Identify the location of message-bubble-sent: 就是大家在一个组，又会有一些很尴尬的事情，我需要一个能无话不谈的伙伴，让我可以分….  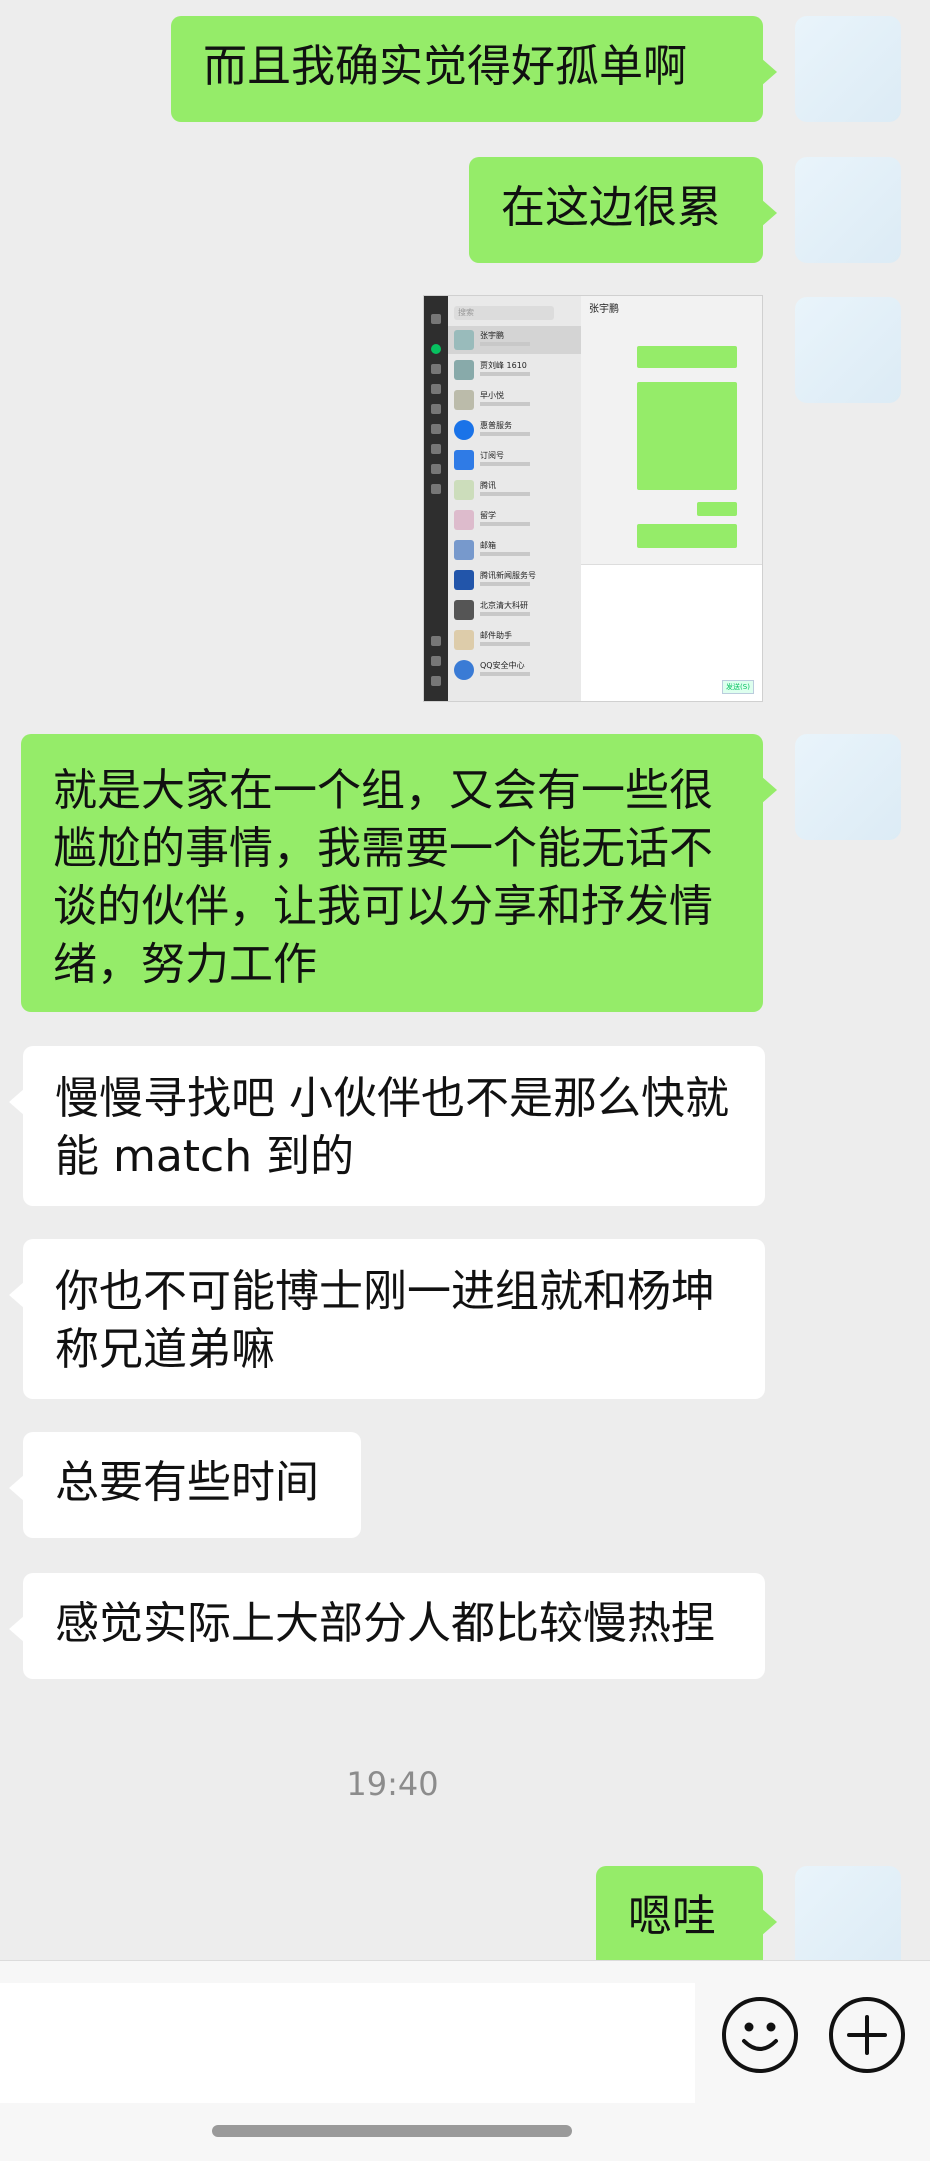
(399, 873).